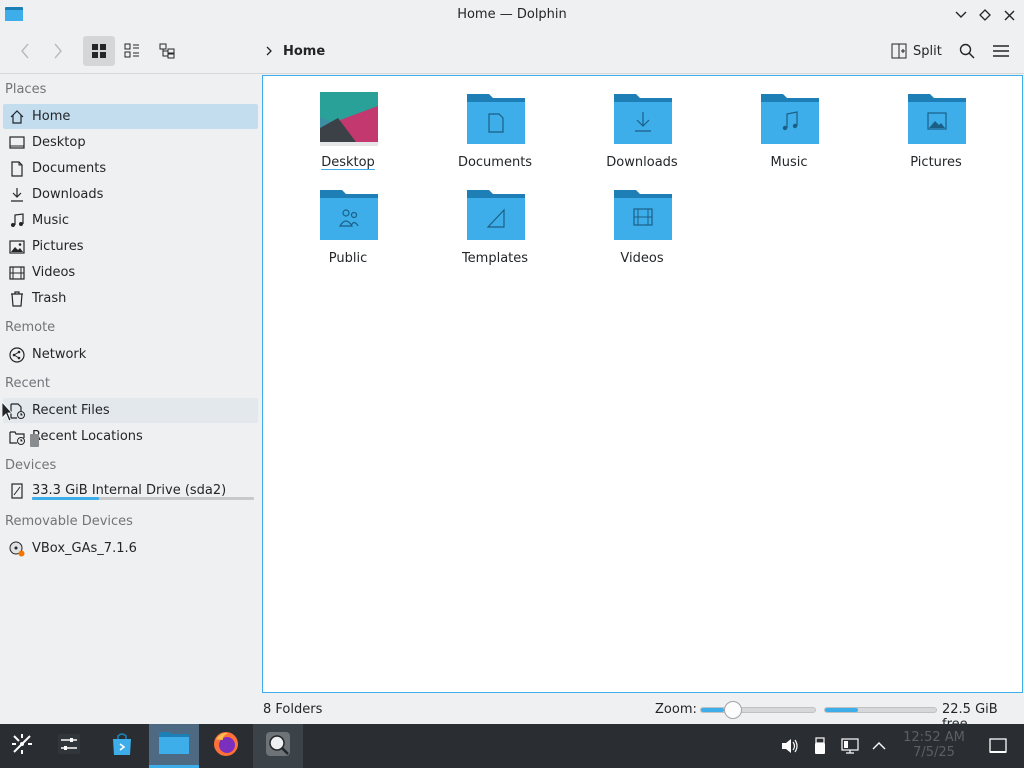 The height and width of the screenshot is (768, 1024). I want to click on videos-folder-icon, so click(643, 215).